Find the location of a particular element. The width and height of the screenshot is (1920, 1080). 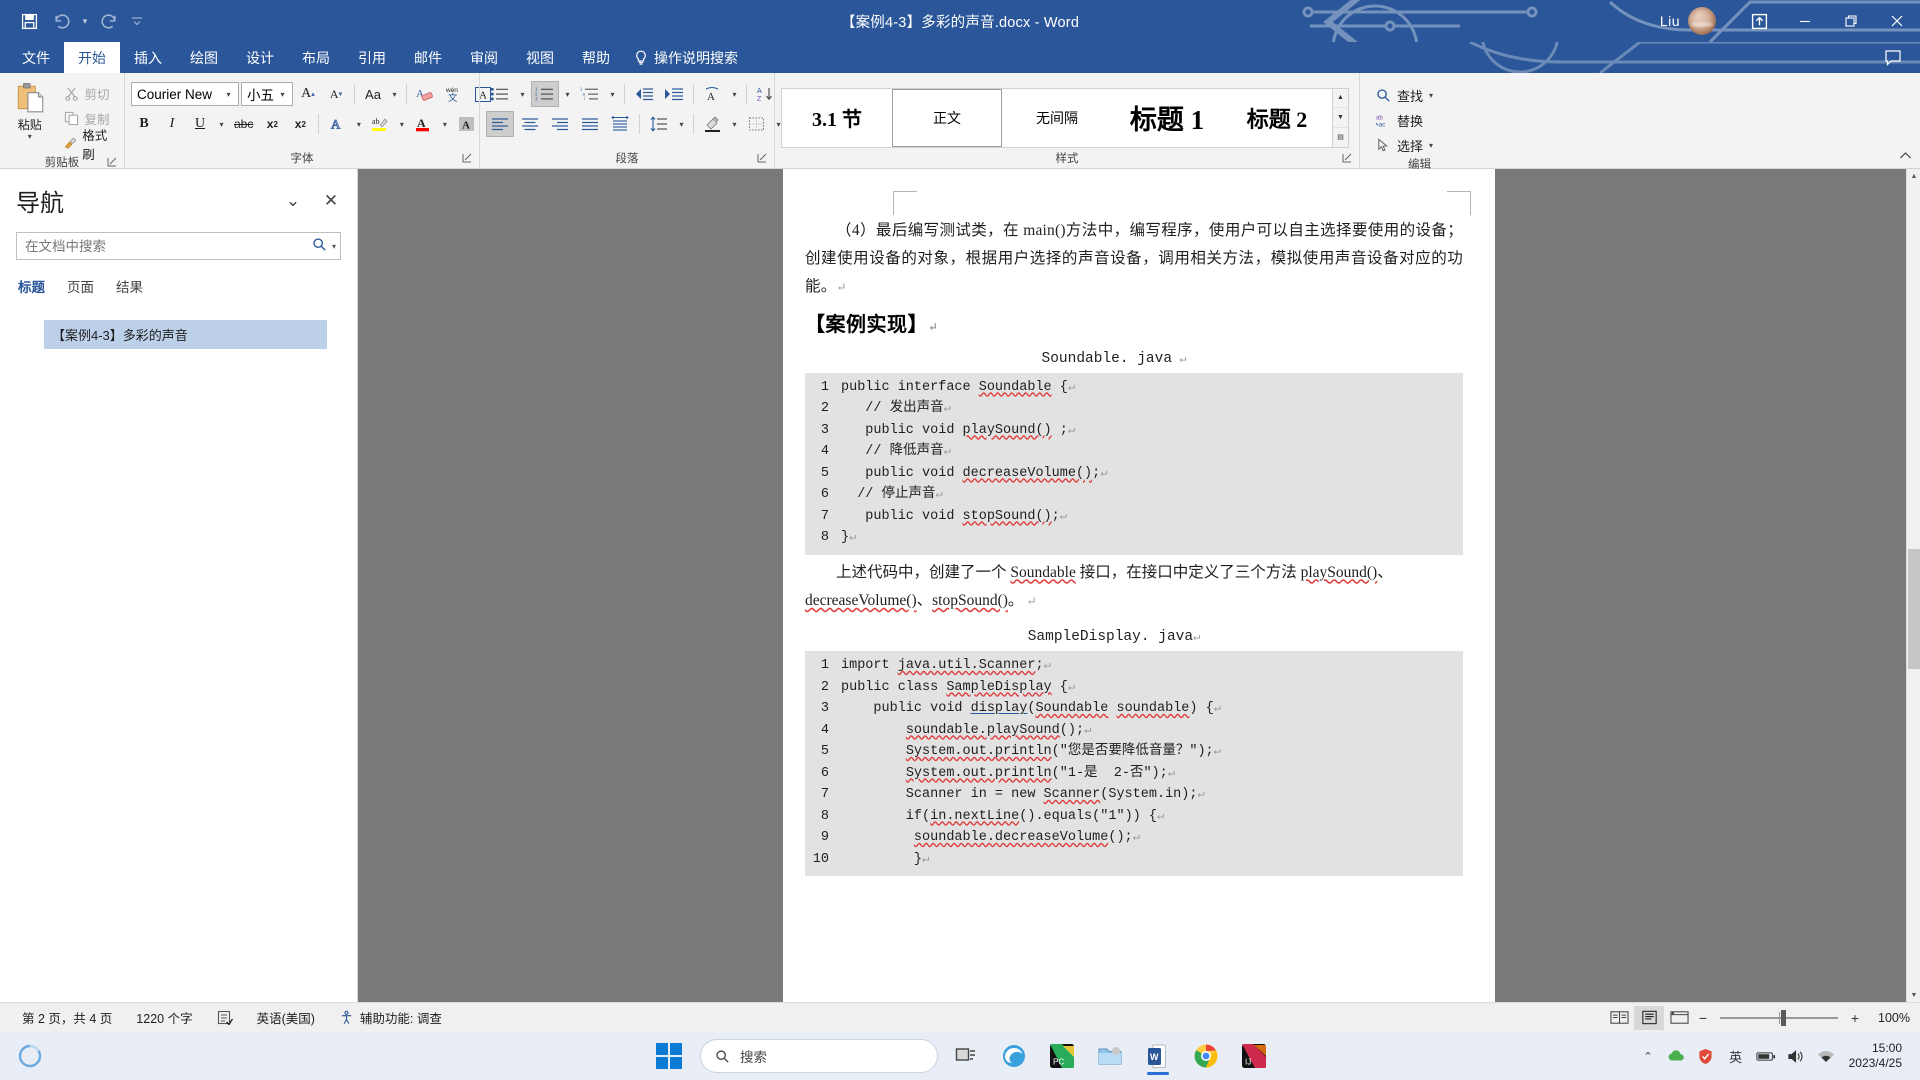

navigation-close-icon: ✕ is located at coordinates (331, 201).